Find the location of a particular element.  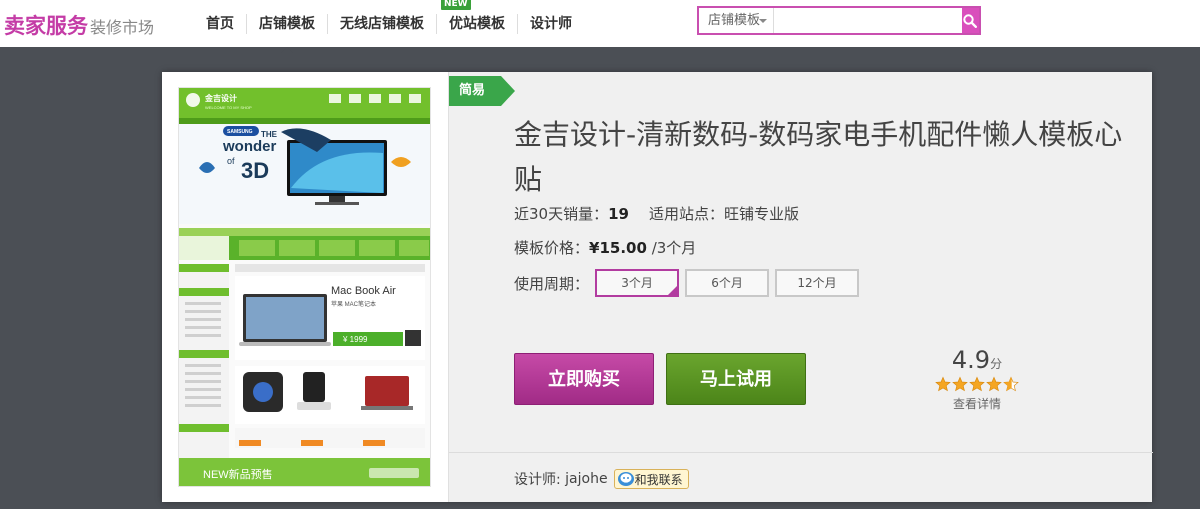

template-title: 金吉设计-清新数码-数码家电手机配件懒人模板心贴 is located at coordinates (818, 157).